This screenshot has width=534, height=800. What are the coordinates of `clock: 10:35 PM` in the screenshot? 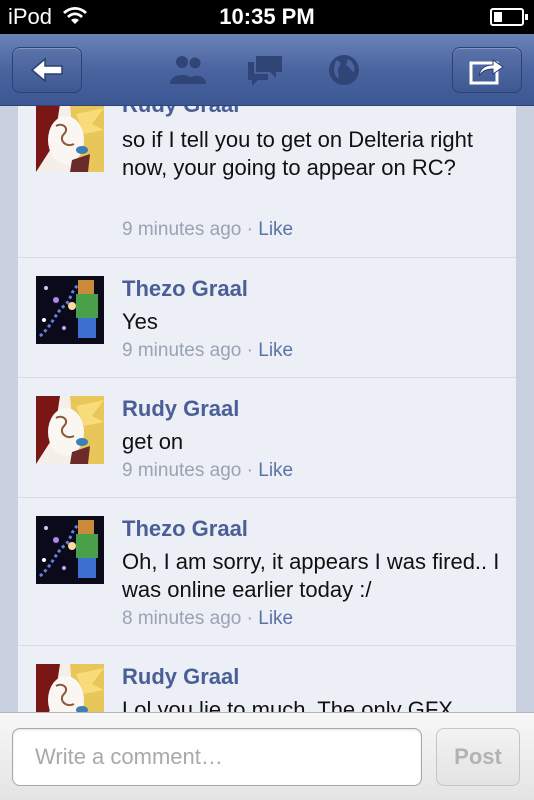 It's located at (267, 16).